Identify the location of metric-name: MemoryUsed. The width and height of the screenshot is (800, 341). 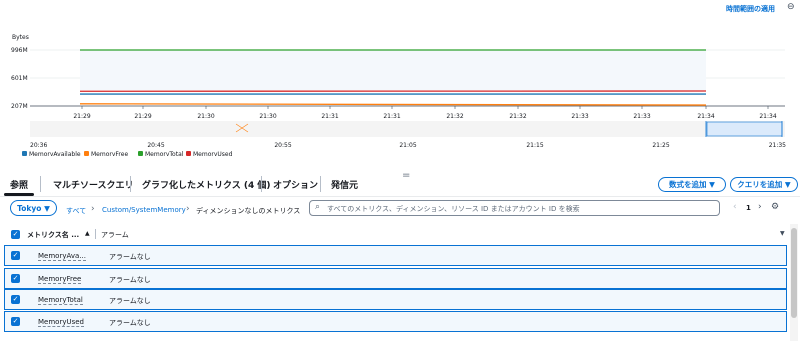
(61, 322).